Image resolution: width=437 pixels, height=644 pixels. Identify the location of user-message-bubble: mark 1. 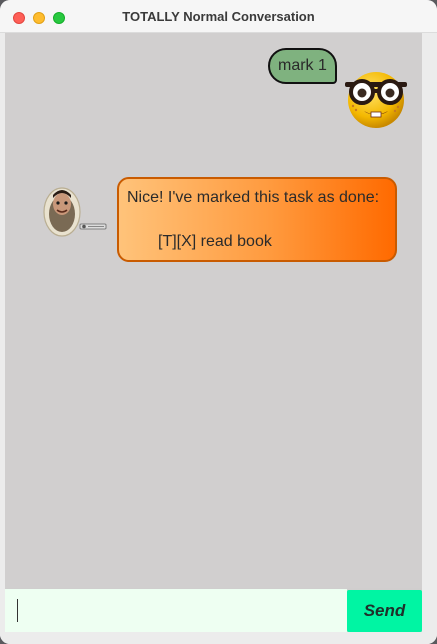
(302, 66).